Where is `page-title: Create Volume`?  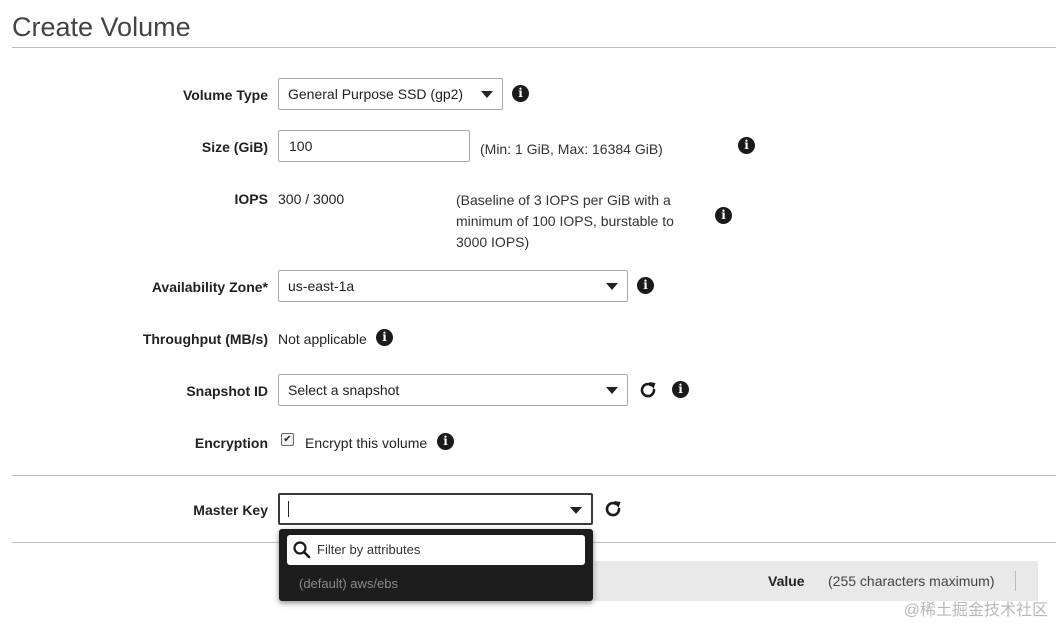
page-title: Create Volume is located at coordinates (101, 27).